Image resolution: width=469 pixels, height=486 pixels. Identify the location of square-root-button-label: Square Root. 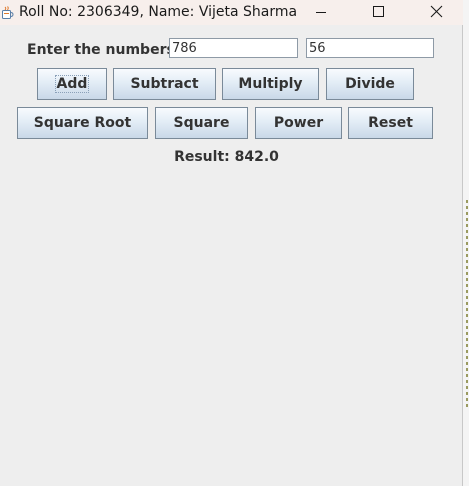
(82, 123).